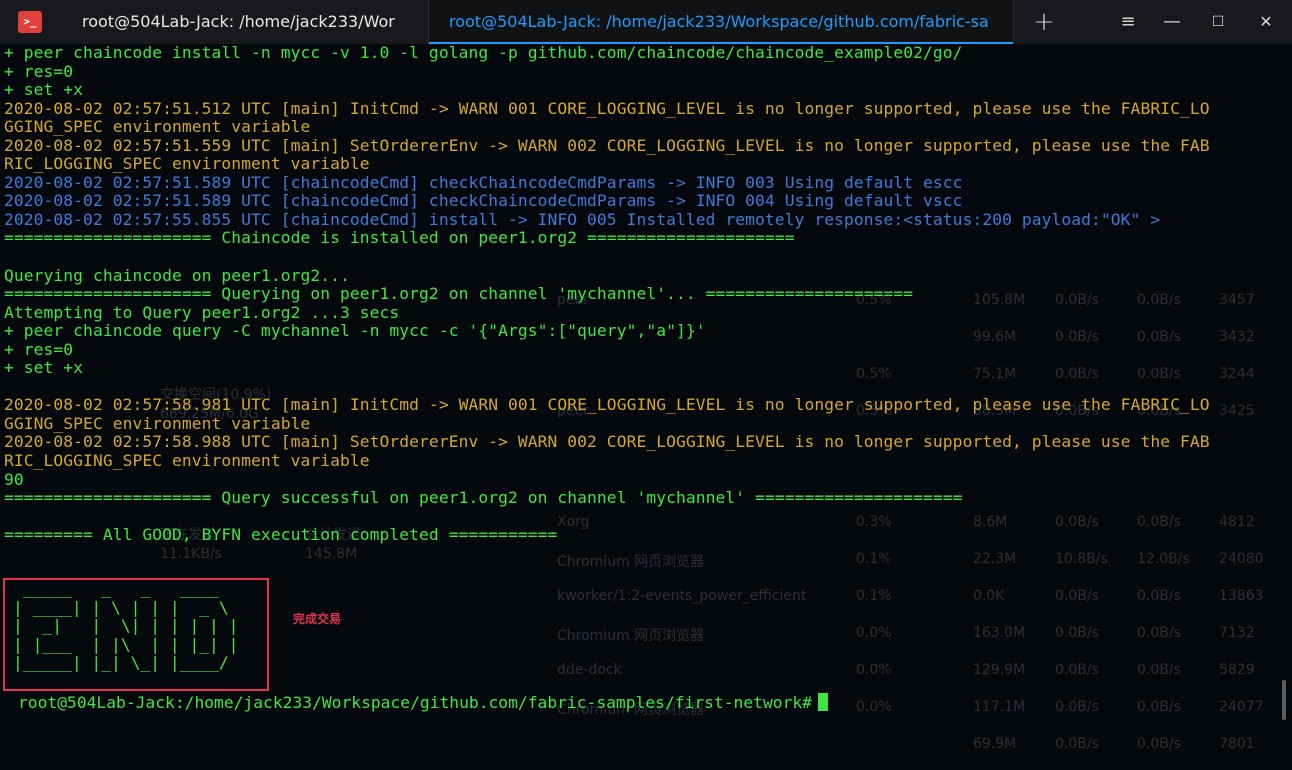 The width and height of the screenshot is (1292, 770). What do you see at coordinates (331, 554) in the screenshot?
I see `ghost-label: 145.8M` at bounding box center [331, 554].